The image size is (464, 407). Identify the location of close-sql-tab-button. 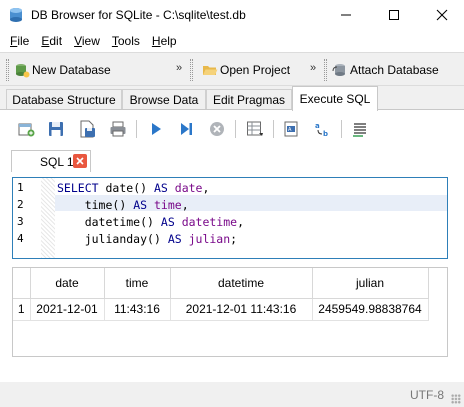
(80, 161).